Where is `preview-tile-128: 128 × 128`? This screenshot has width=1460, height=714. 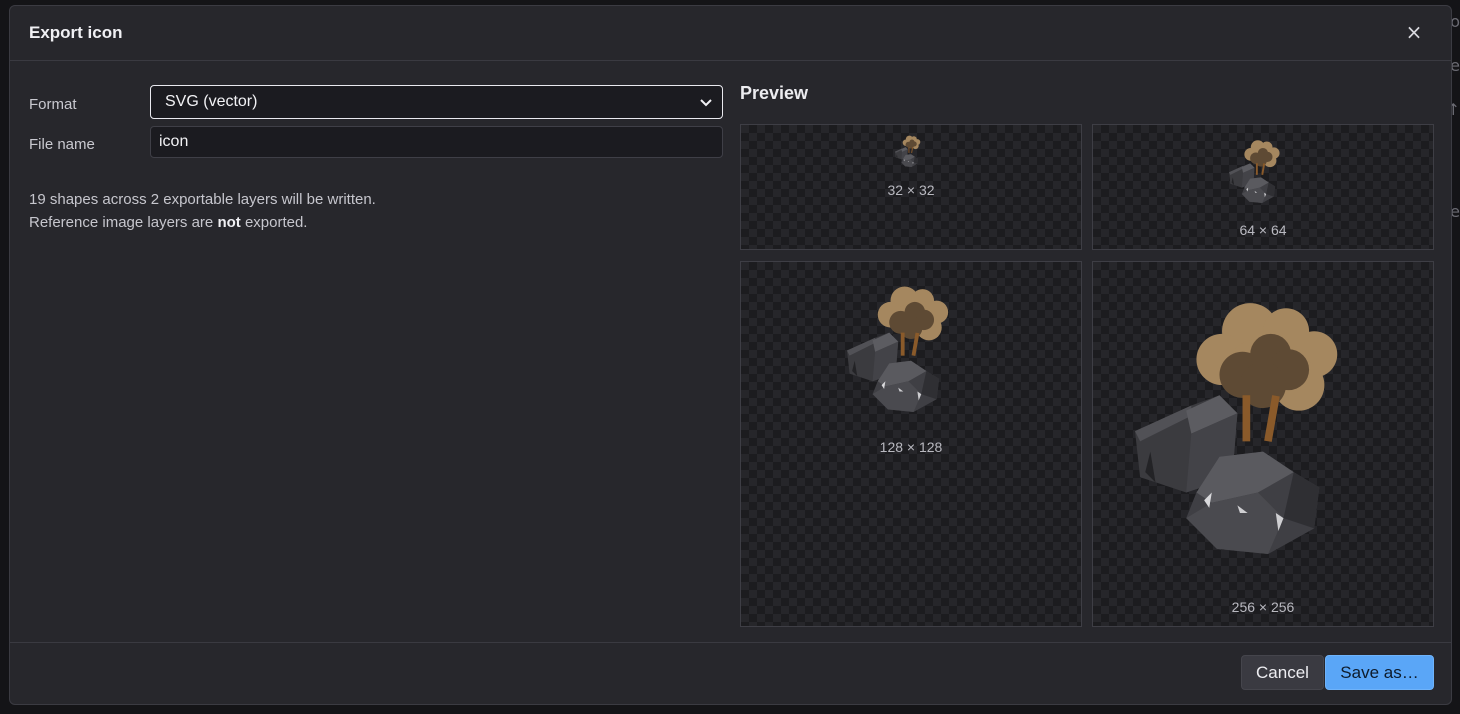 preview-tile-128: 128 × 128 is located at coordinates (911, 444).